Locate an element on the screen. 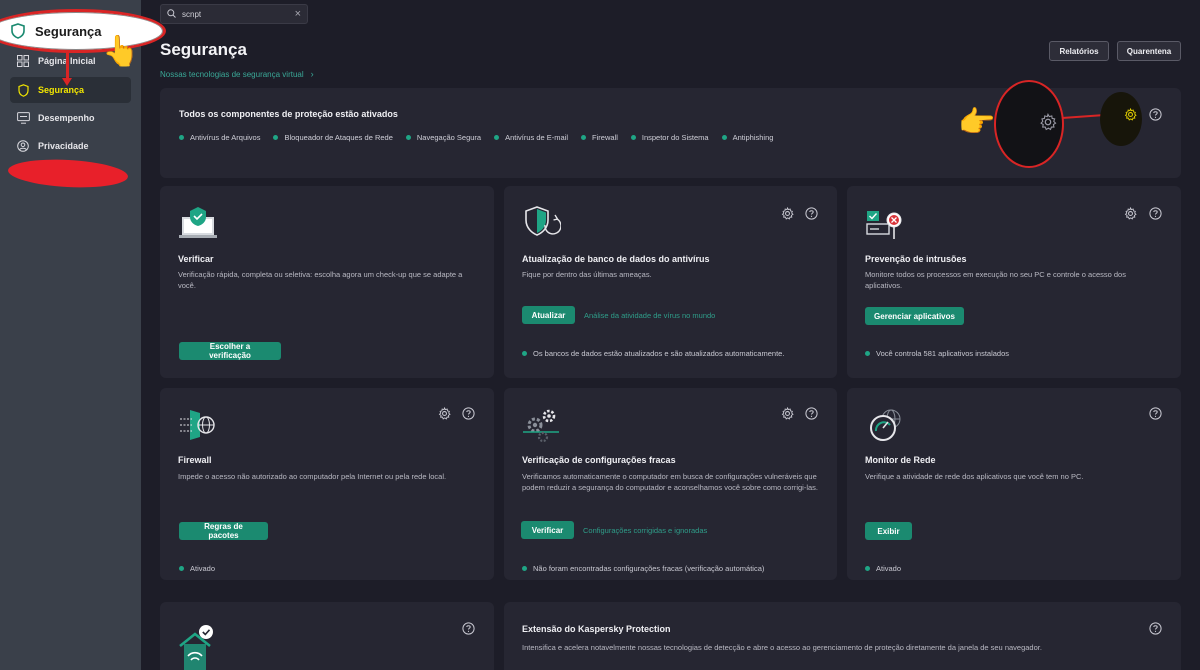  network-monitor-status: Ativado is located at coordinates (883, 568).